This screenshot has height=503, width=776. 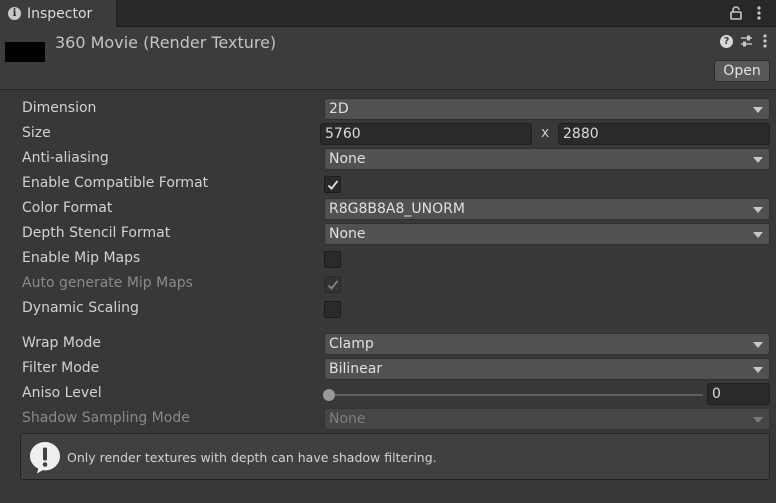 I want to click on depth-stencil-format-row: Depth Stencil Format None, so click(x=388, y=234).